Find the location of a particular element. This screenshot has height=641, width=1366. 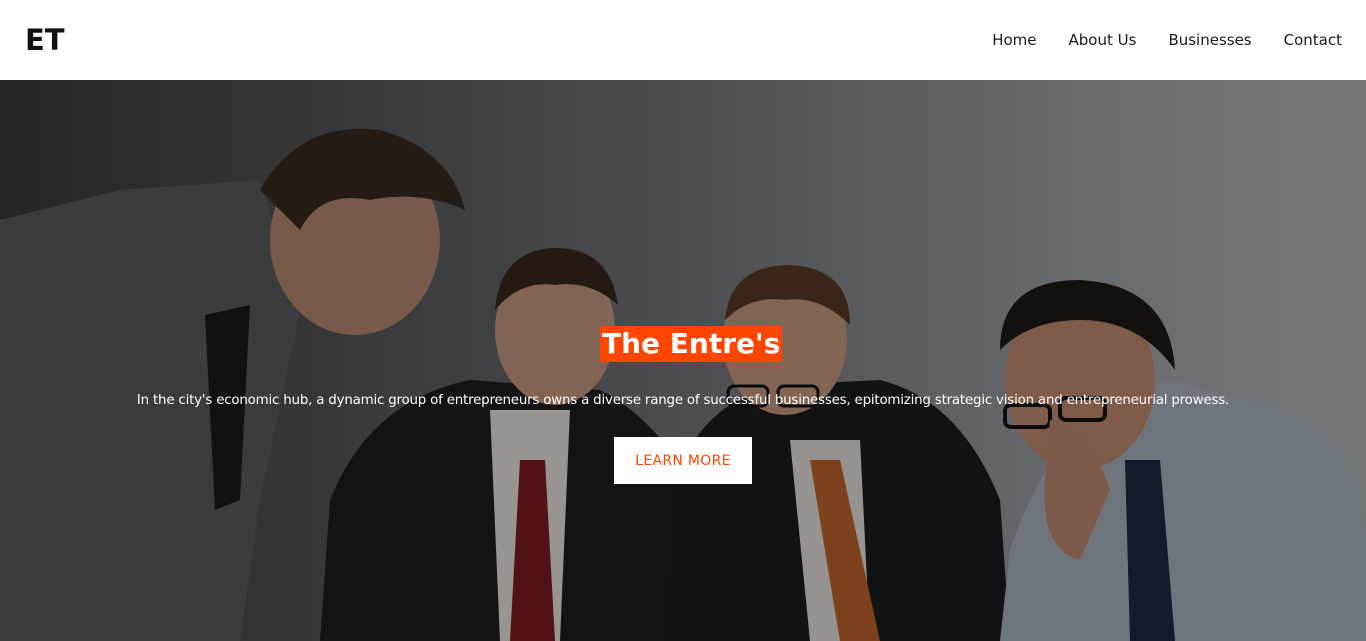

site-logo: ET is located at coordinates (45, 40).